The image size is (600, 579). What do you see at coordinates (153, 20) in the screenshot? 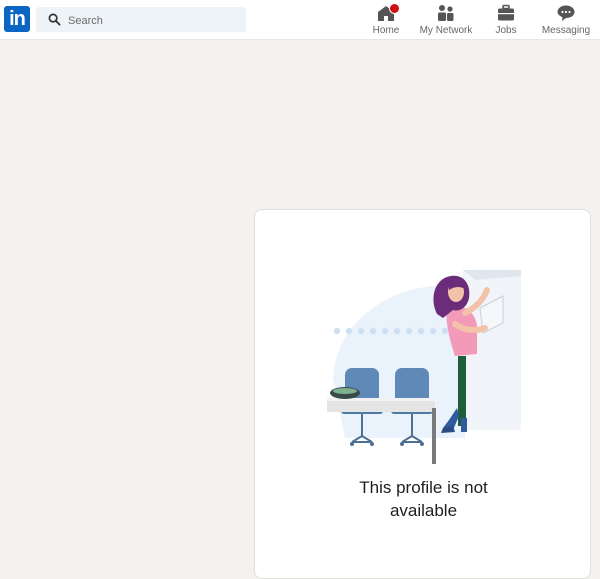
I see `search-input` at bounding box center [153, 20].